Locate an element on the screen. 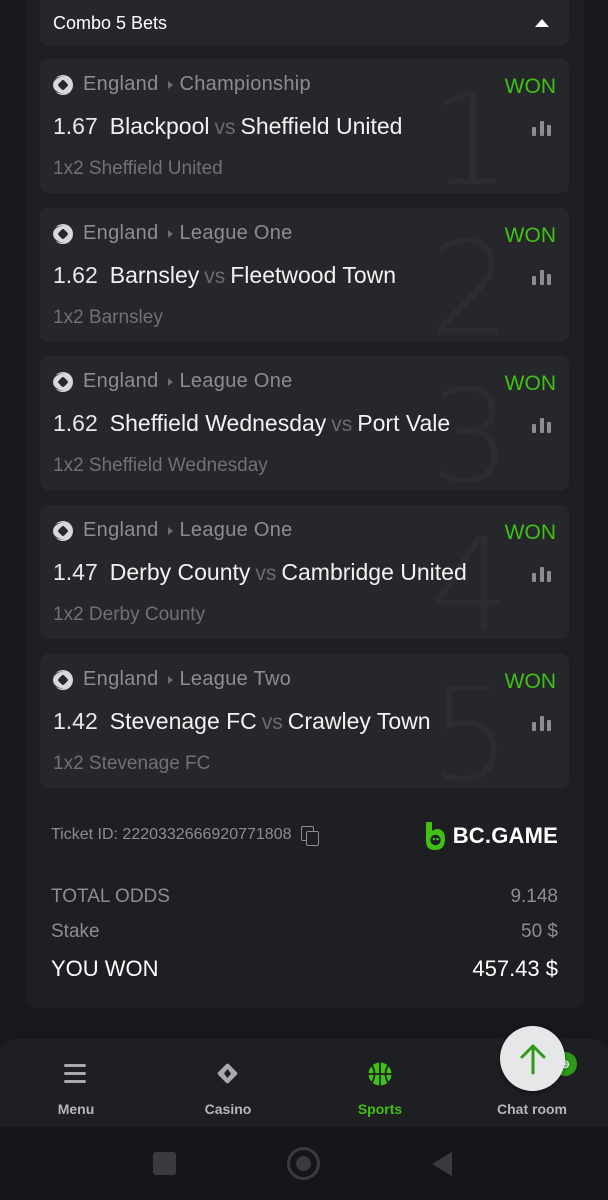 The width and height of the screenshot is (608, 1200). odds-value: 1.42 is located at coordinates (75, 721).